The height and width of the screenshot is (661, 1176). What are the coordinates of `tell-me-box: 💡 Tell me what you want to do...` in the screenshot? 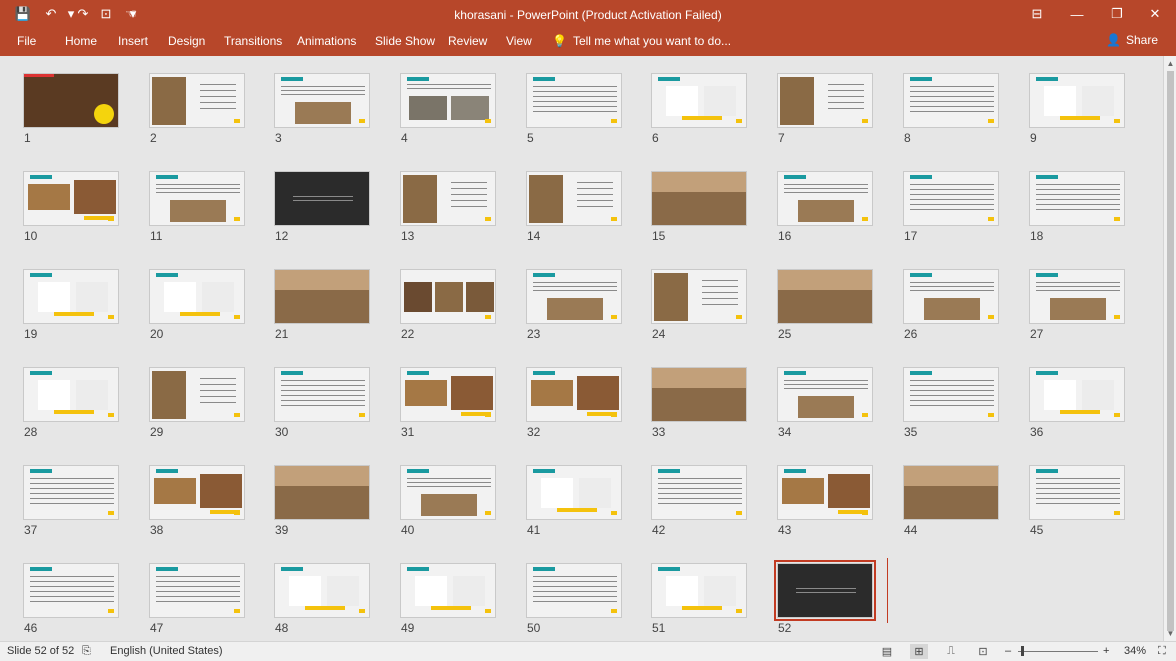 It's located at (641, 41).